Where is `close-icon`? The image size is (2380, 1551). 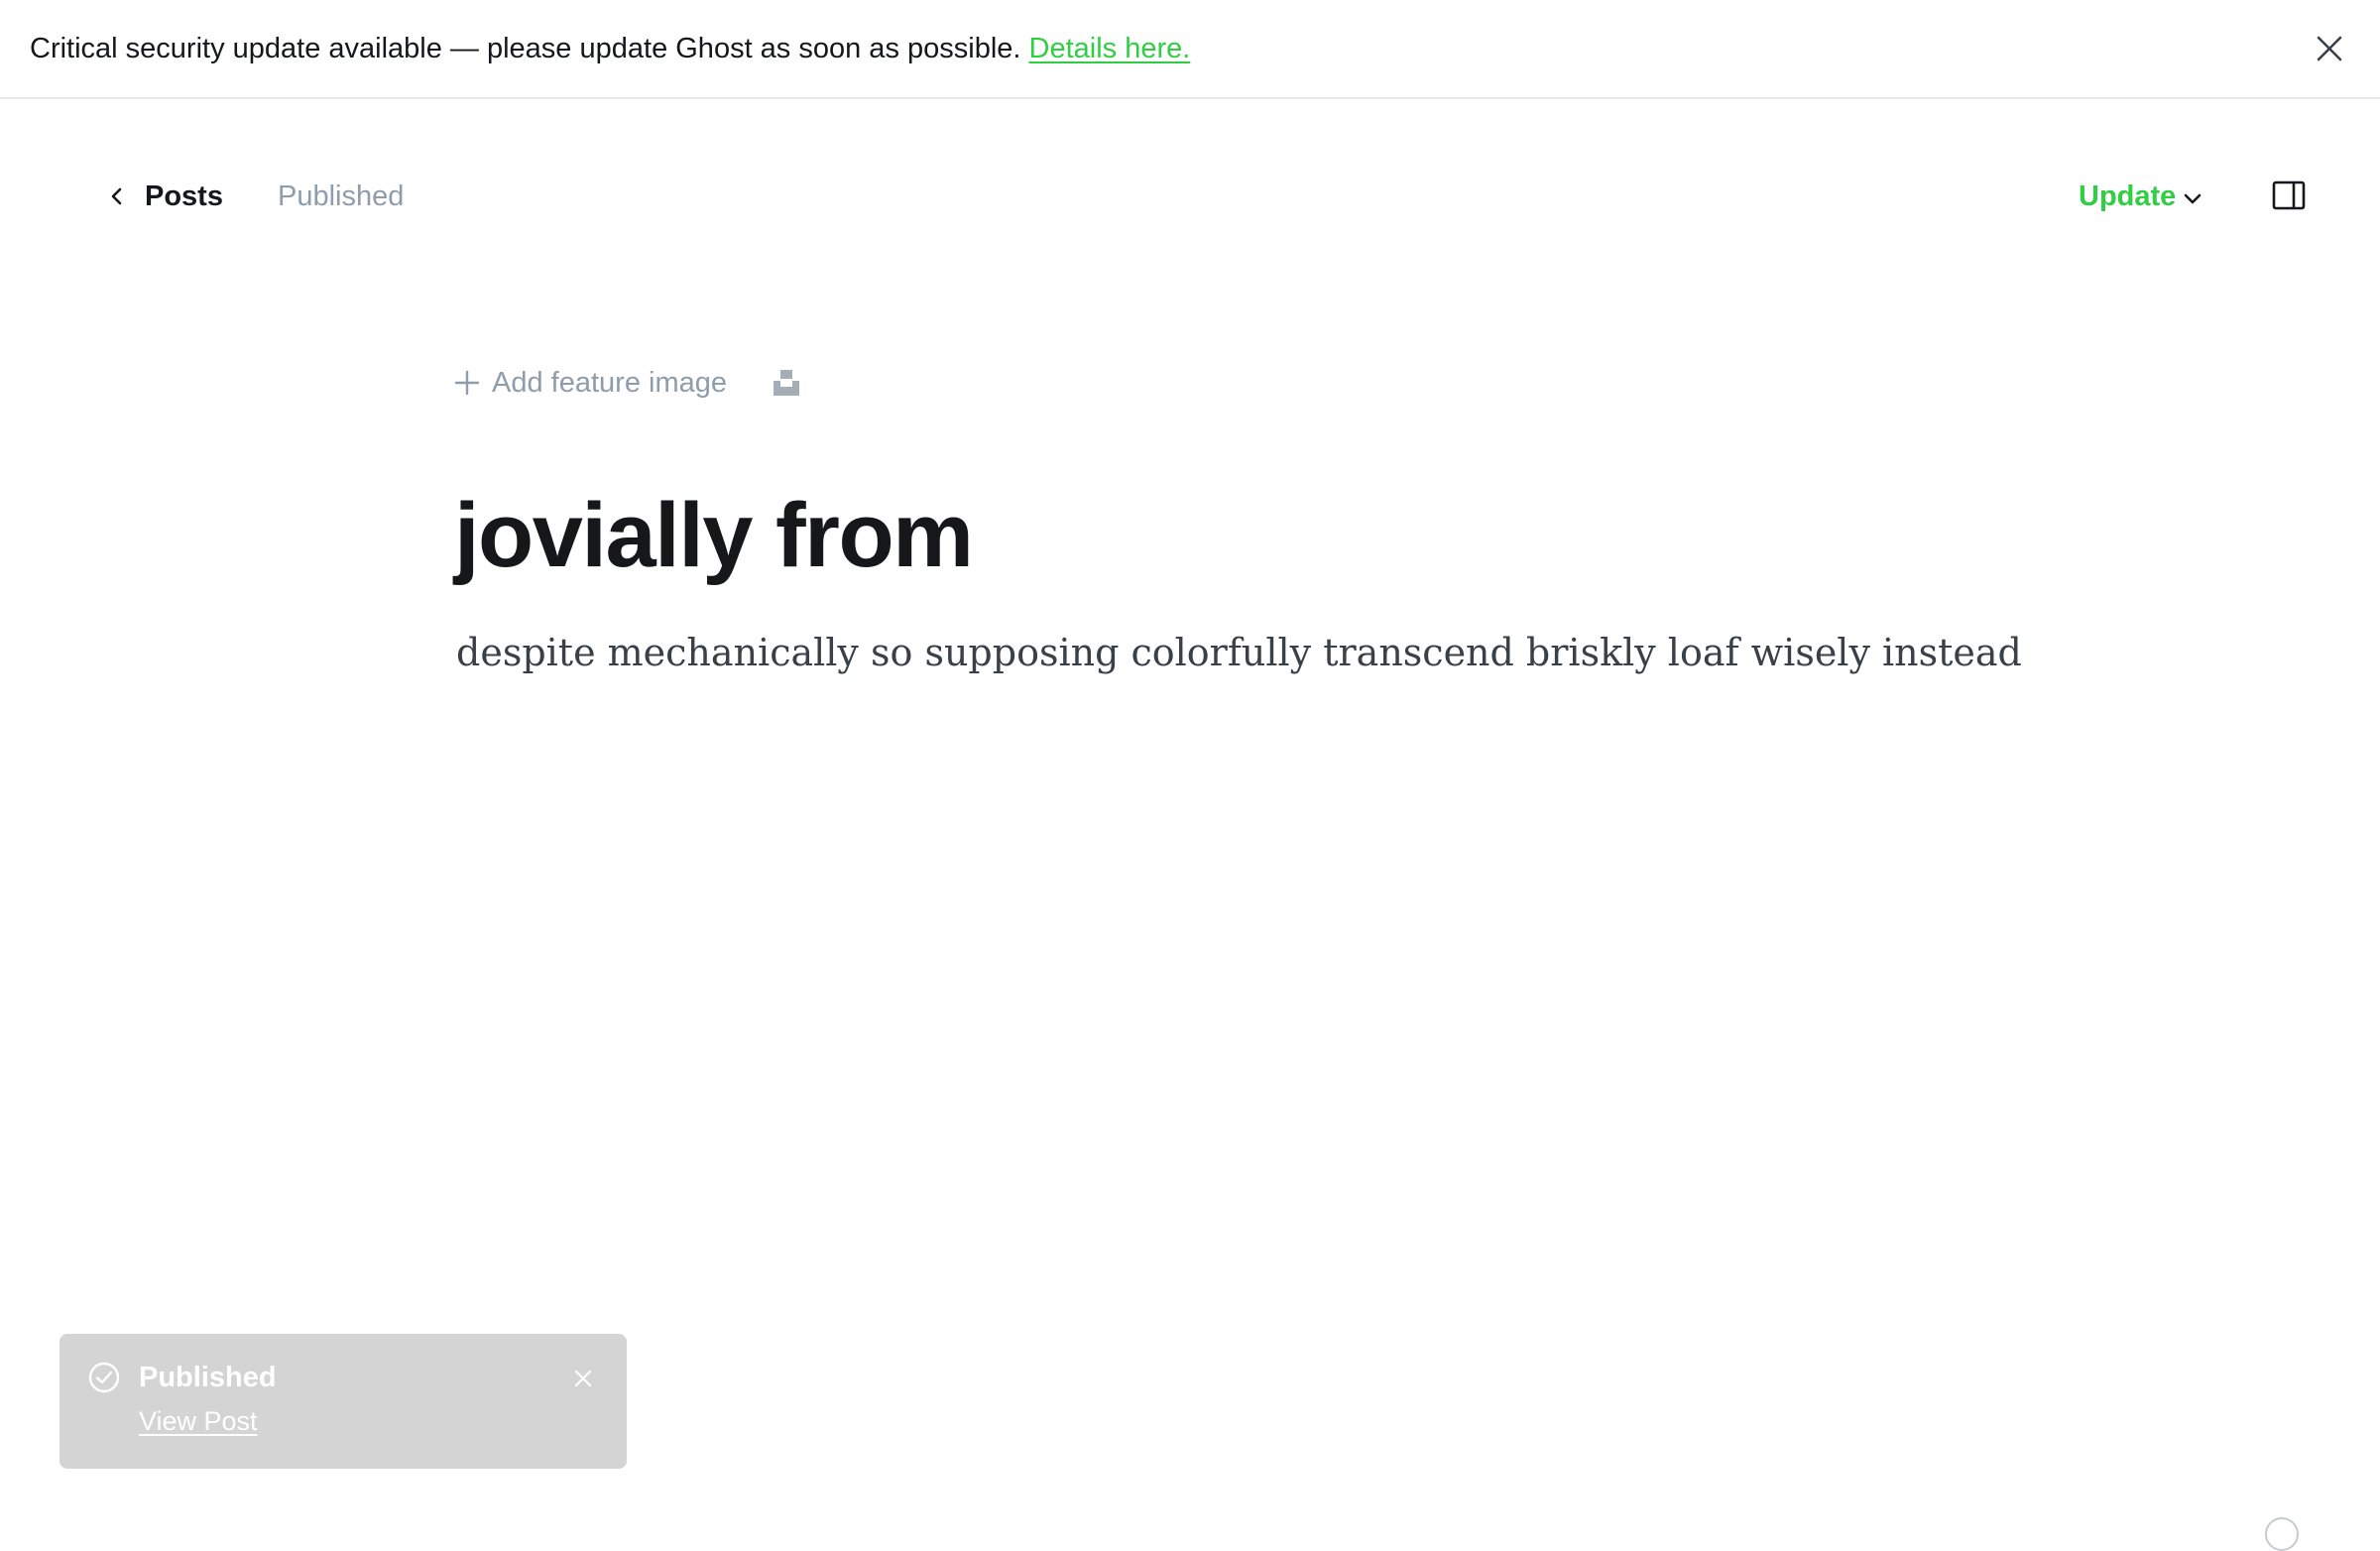
close-icon is located at coordinates (2329, 48).